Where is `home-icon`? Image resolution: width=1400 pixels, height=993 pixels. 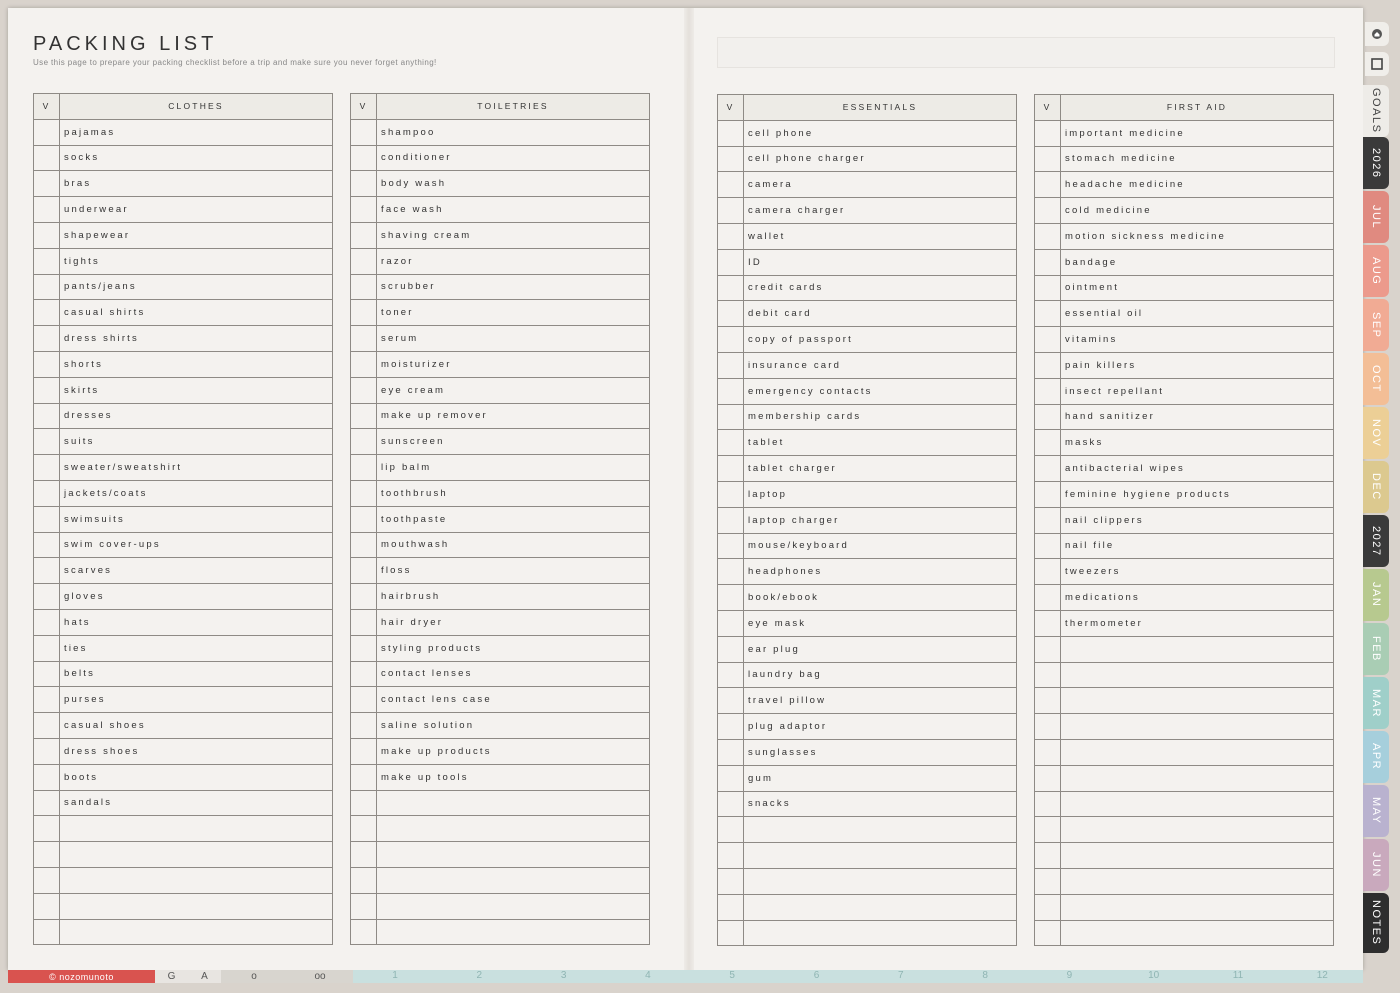 home-icon is located at coordinates (1377, 34).